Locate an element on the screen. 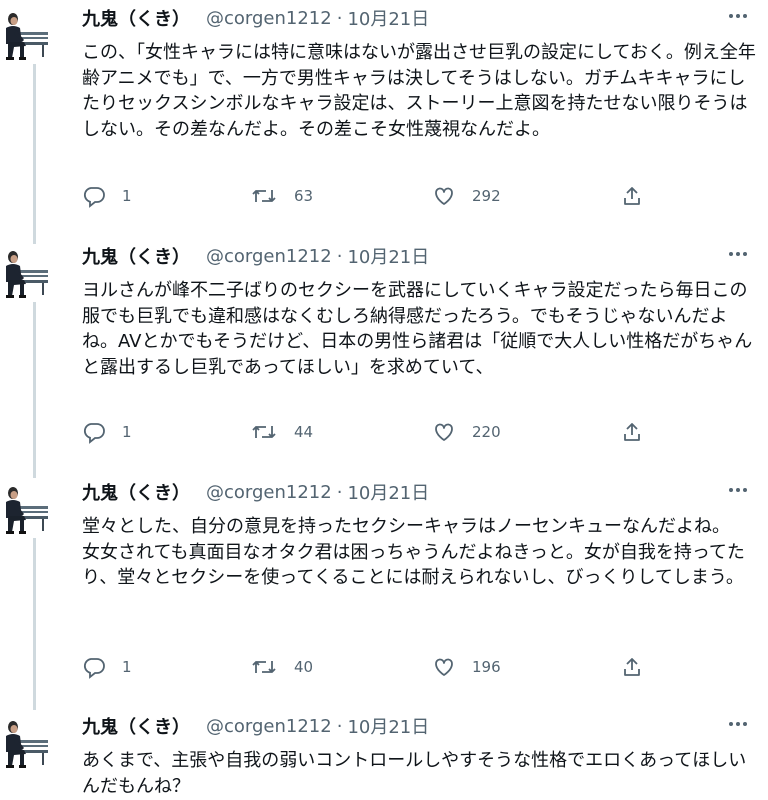 This screenshot has height=800, width=768. retweet-count: 40 is located at coordinates (304, 667).